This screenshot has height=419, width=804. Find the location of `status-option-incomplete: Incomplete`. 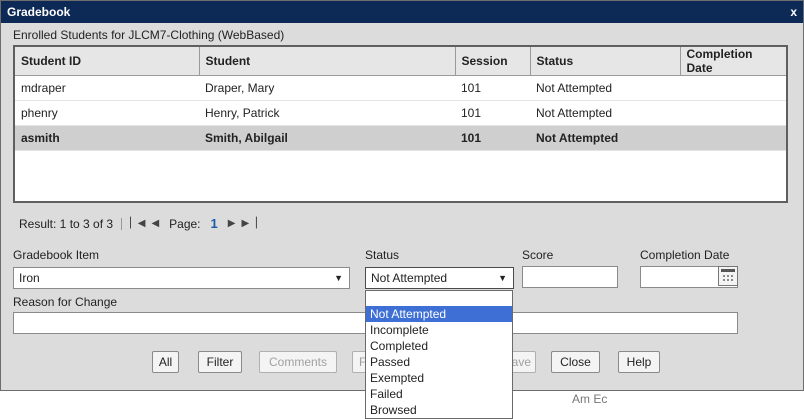

status-option-incomplete: Incomplete is located at coordinates (439, 330).